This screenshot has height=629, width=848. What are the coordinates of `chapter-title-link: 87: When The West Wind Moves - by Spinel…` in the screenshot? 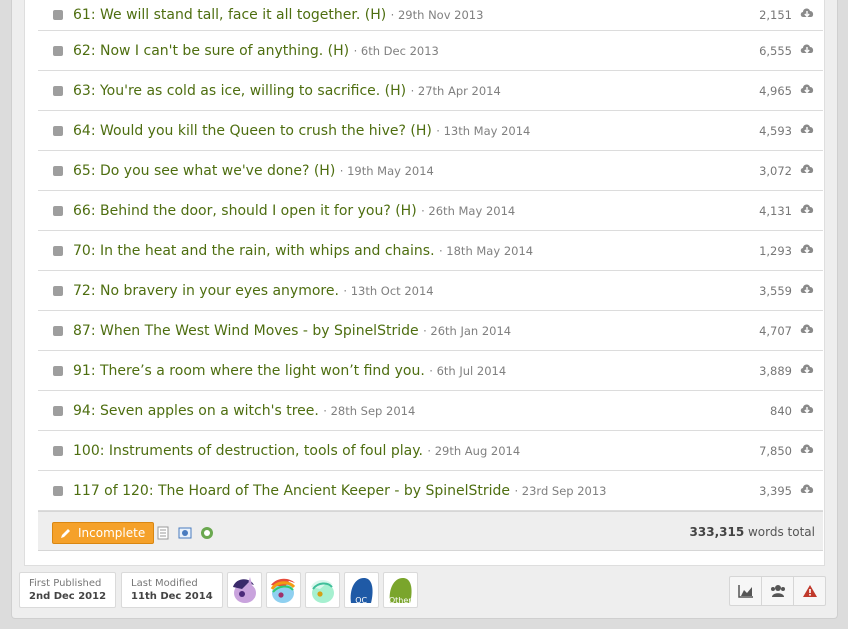 It's located at (292, 331).